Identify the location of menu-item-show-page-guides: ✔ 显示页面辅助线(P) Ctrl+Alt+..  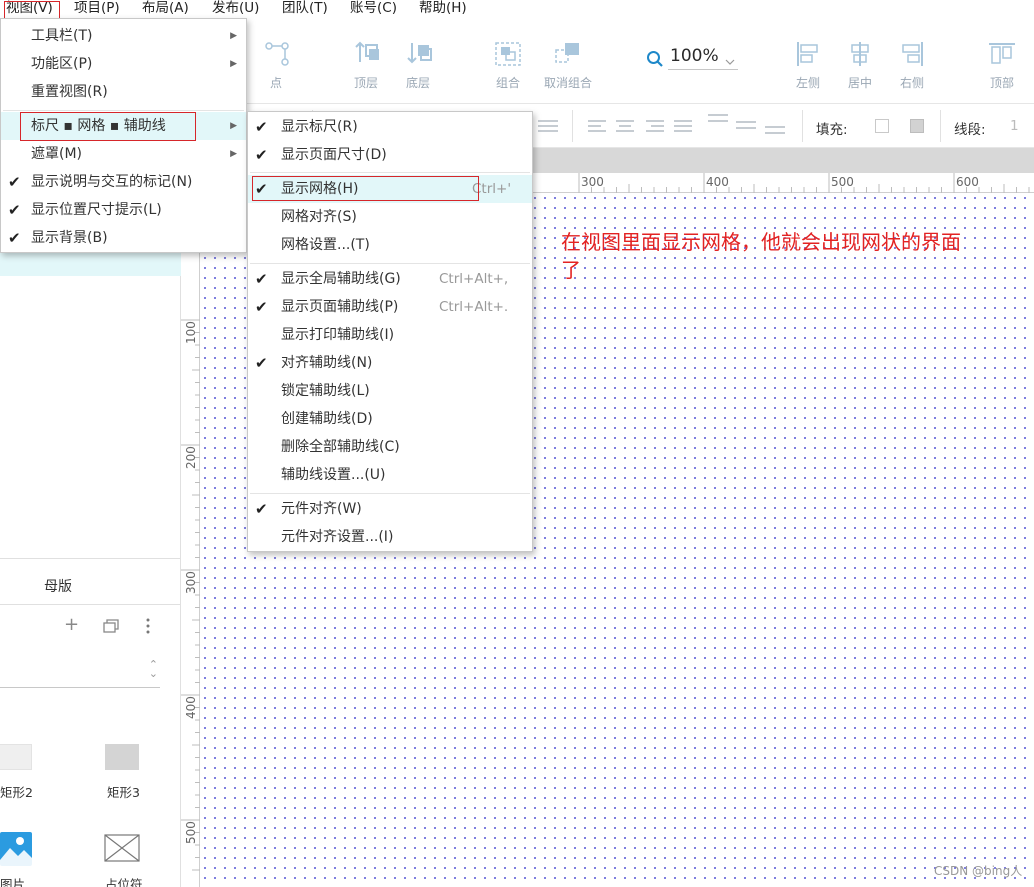
(390, 307).